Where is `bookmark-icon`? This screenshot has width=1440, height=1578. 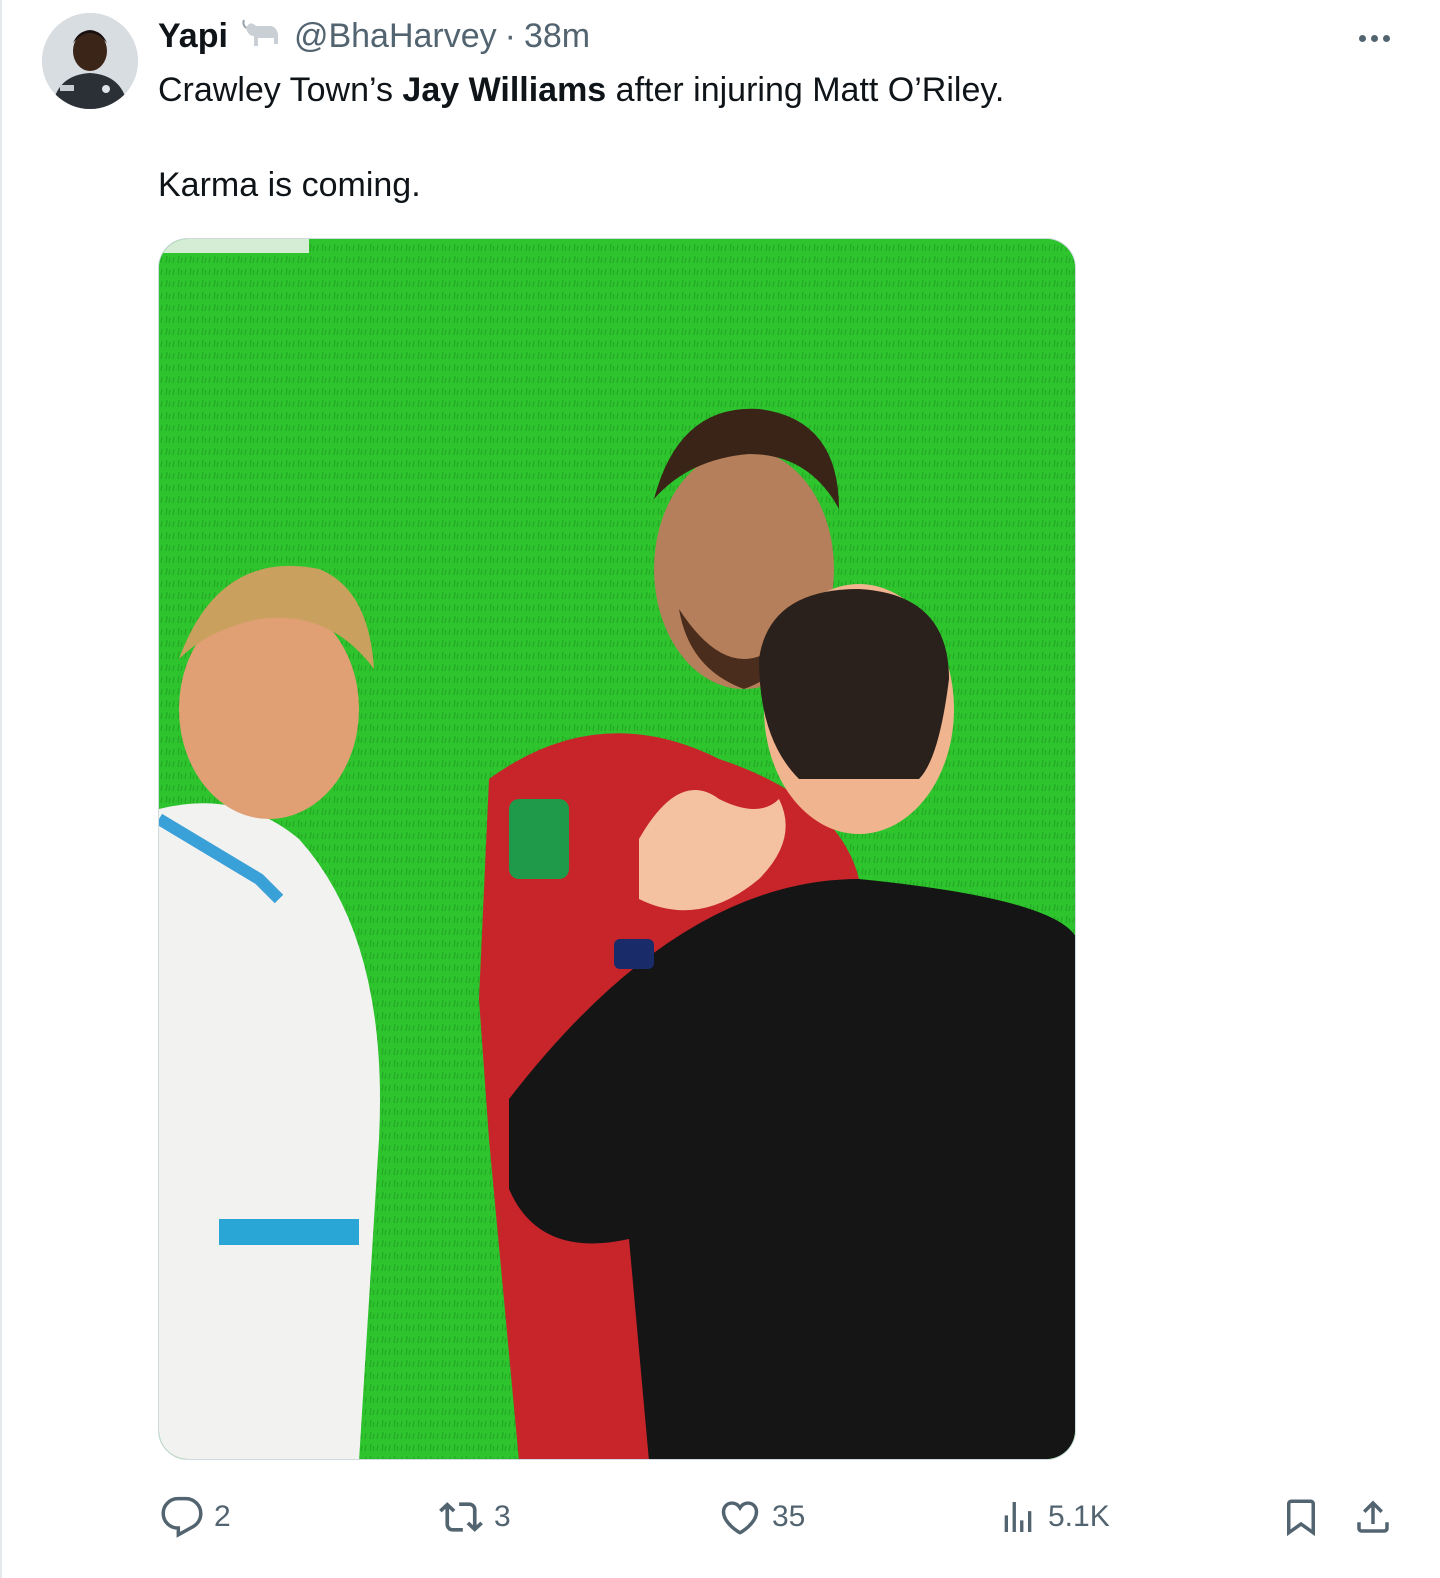
bookmark-icon is located at coordinates (1301, 1518).